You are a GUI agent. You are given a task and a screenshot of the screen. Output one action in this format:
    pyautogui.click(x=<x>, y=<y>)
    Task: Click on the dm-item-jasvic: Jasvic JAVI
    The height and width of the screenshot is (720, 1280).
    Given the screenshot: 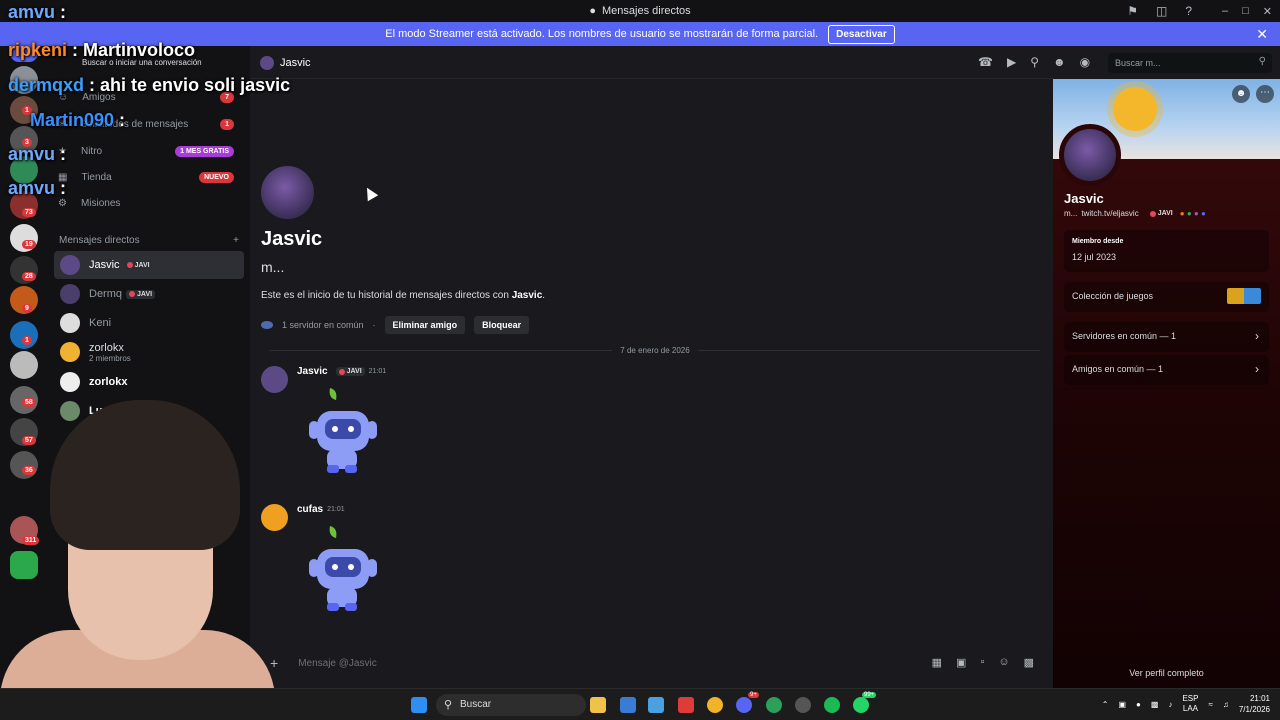 What is the action you would take?
    pyautogui.click(x=149, y=265)
    